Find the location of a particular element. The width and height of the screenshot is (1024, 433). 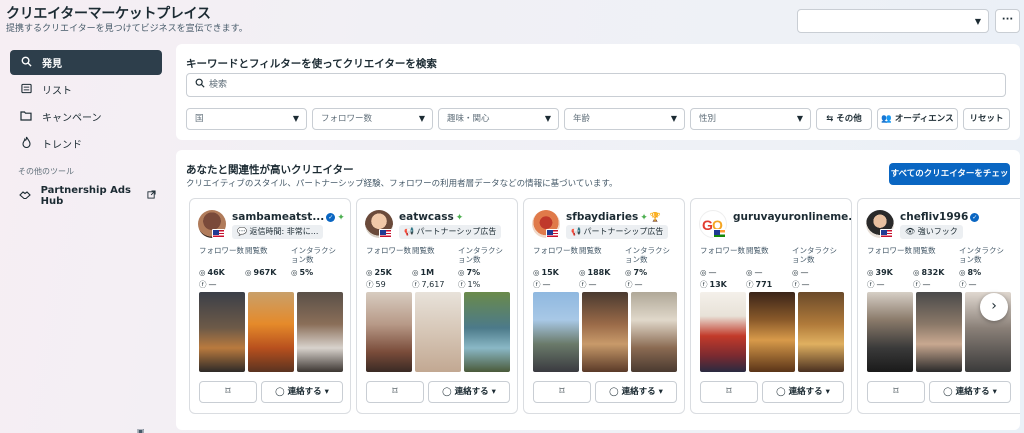

sidebar-group-label: その他のツール is located at coordinates (46, 171).